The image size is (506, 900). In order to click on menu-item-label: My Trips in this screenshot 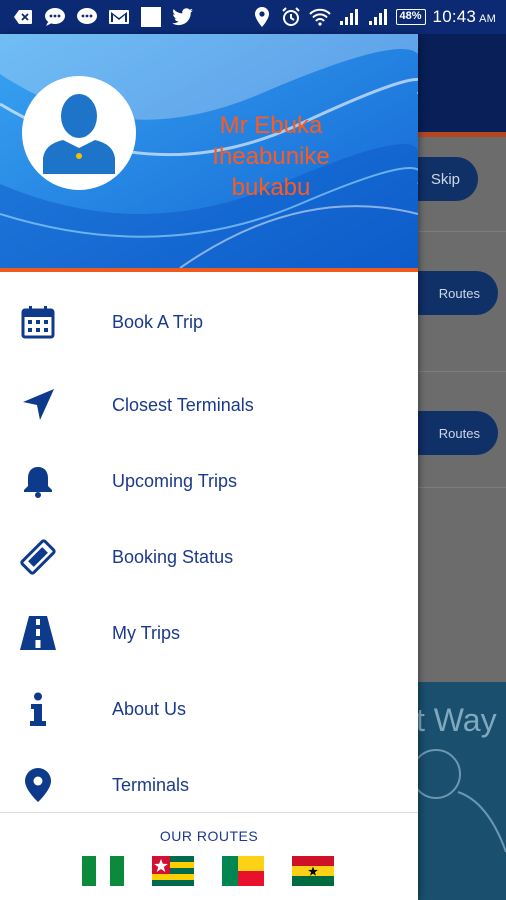, I will do `click(146, 632)`.